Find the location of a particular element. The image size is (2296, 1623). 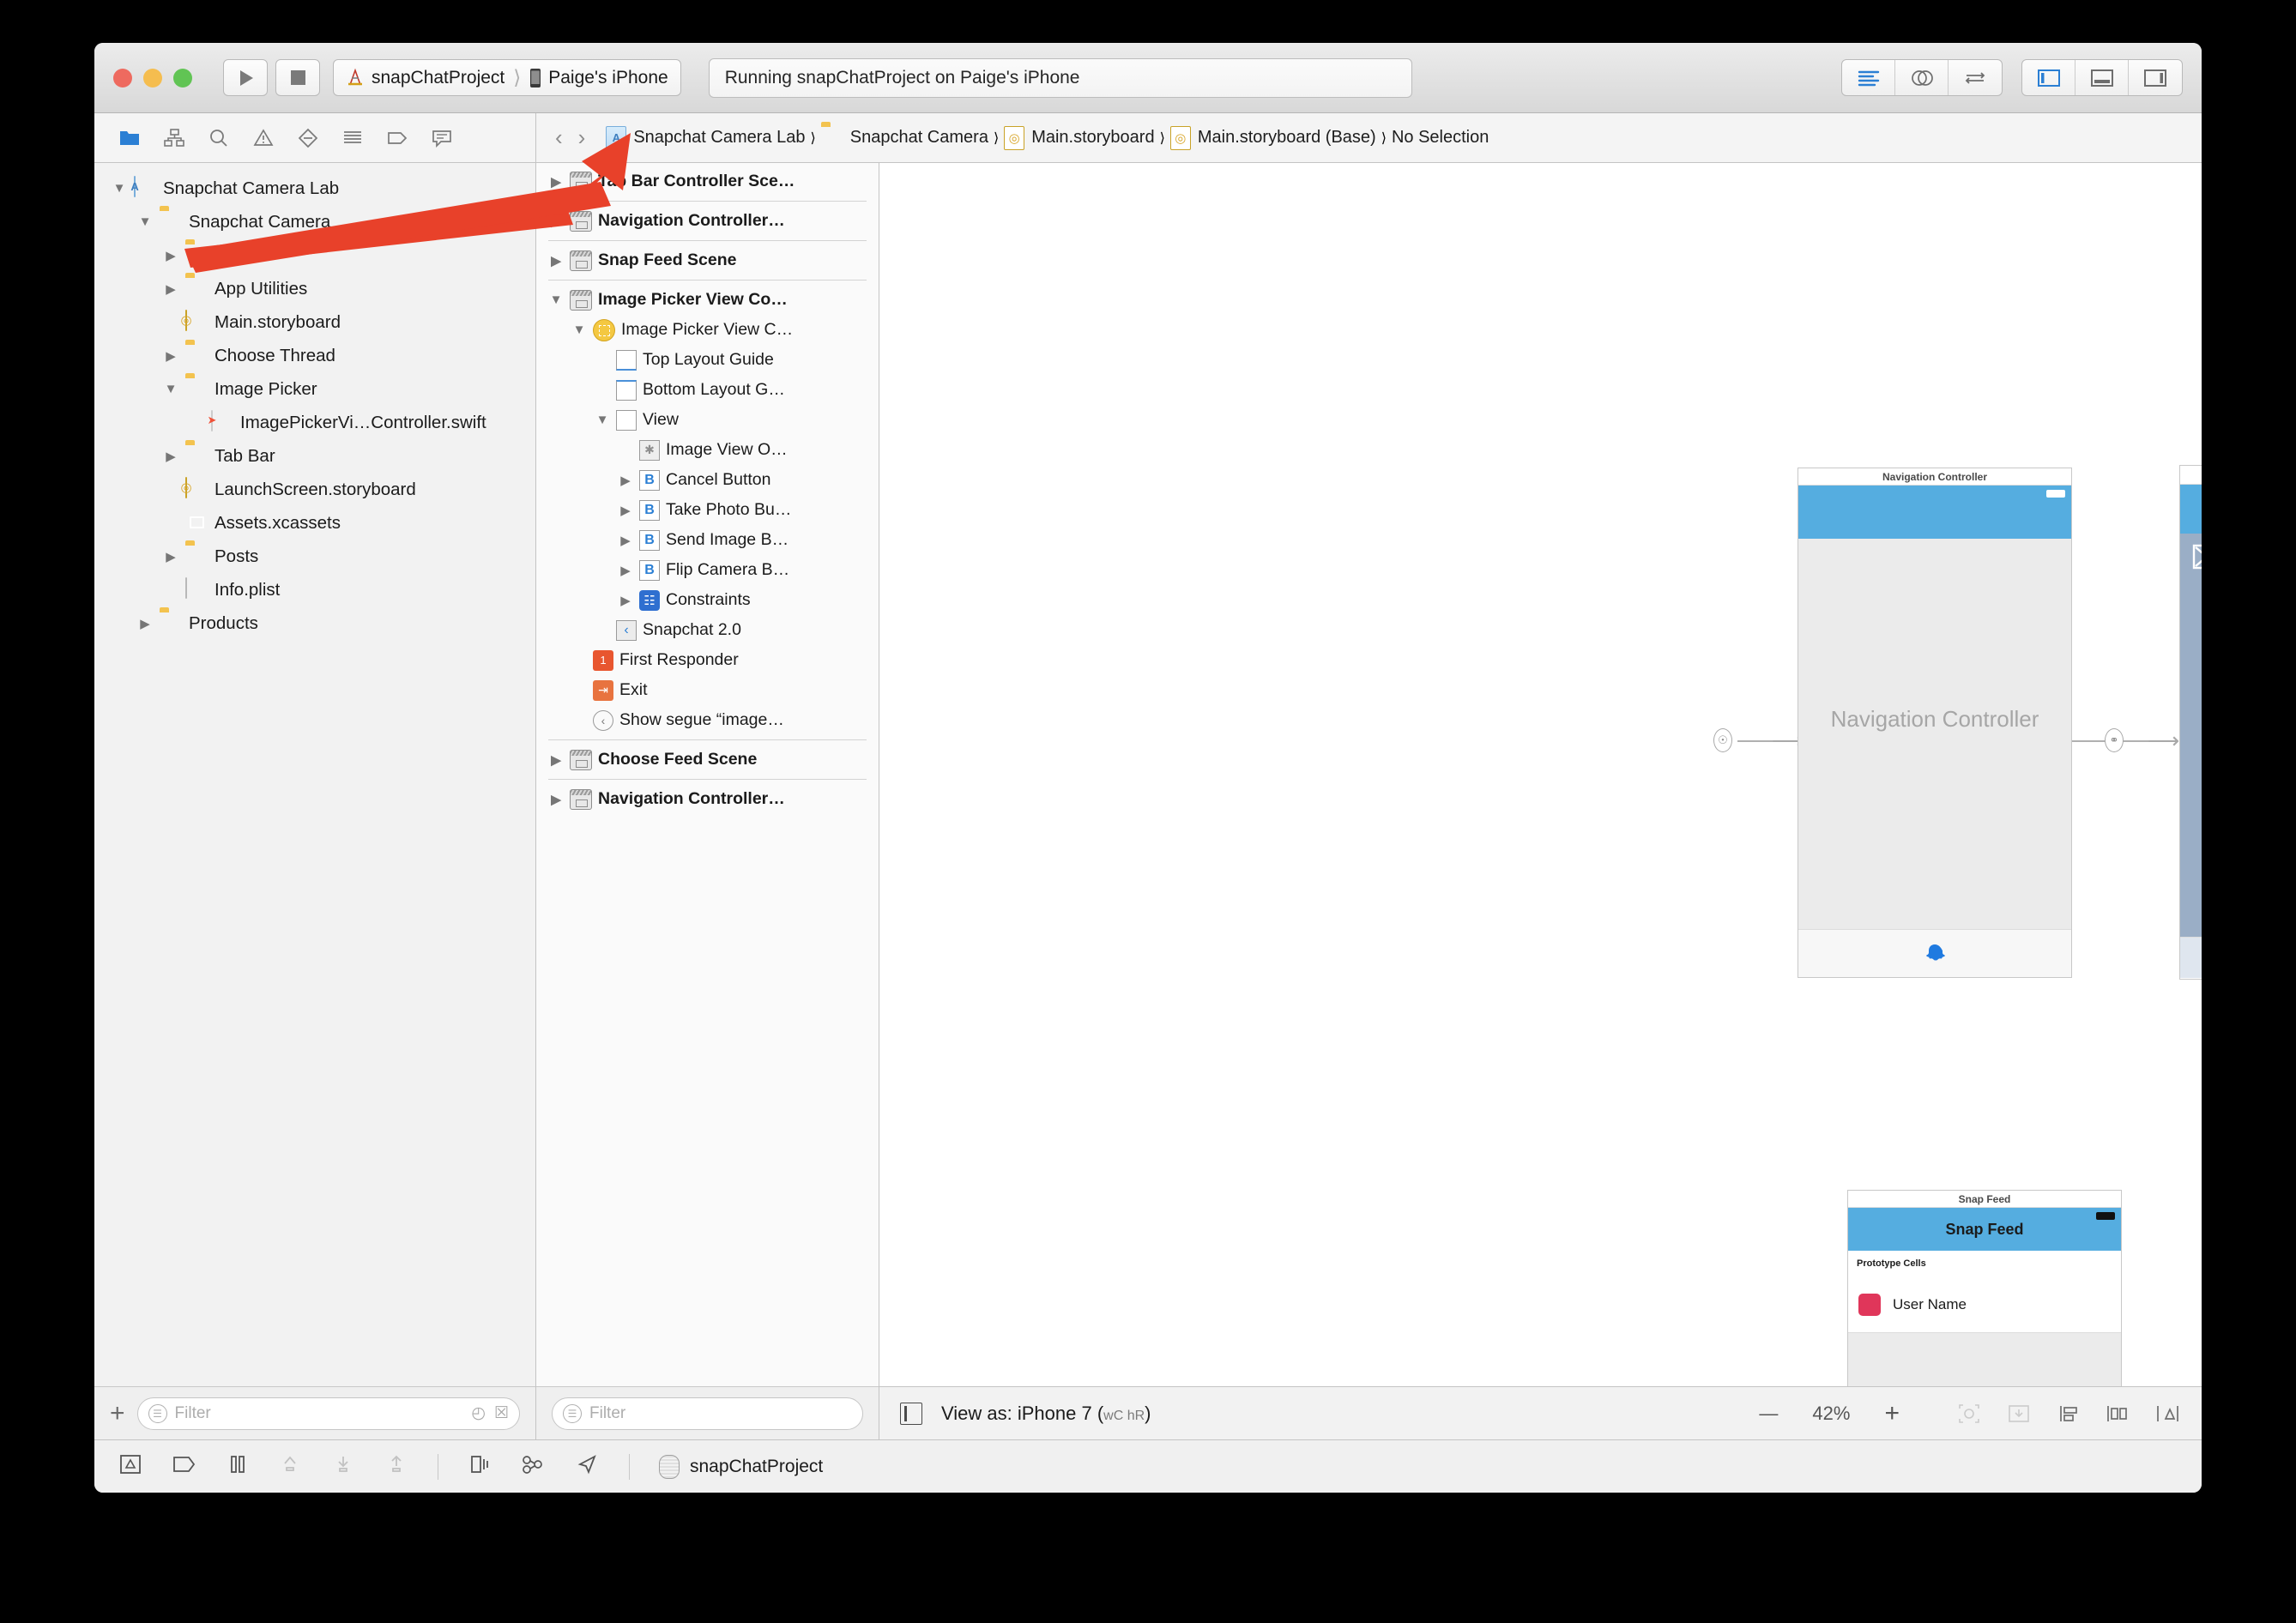

zoom-in-button: + is located at coordinates (1892, 1413).